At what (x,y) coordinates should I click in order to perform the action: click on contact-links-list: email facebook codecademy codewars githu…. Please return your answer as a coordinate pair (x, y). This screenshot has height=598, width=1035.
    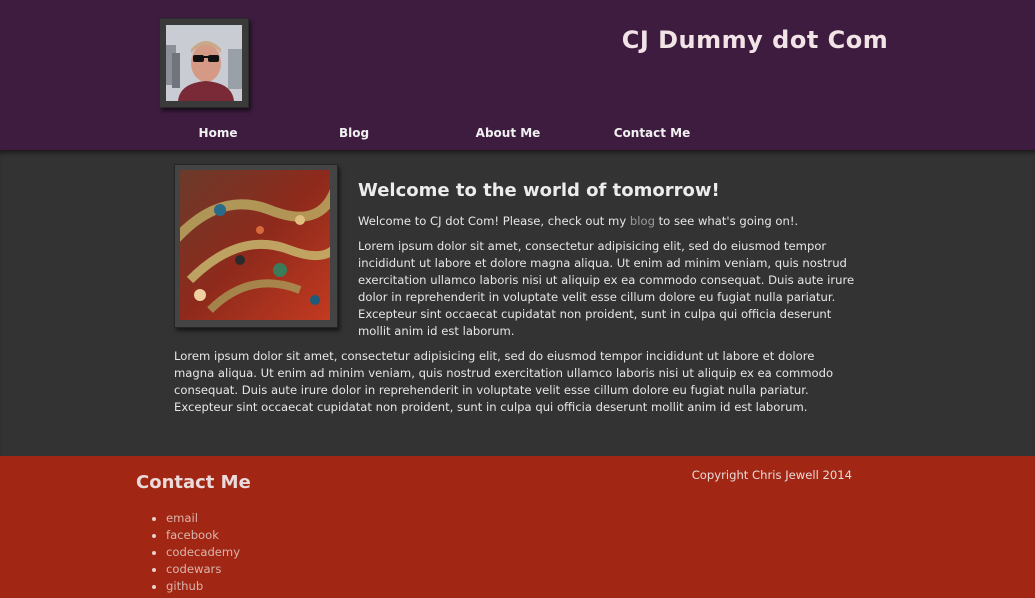
    Looking at the image, I should click on (194, 552).